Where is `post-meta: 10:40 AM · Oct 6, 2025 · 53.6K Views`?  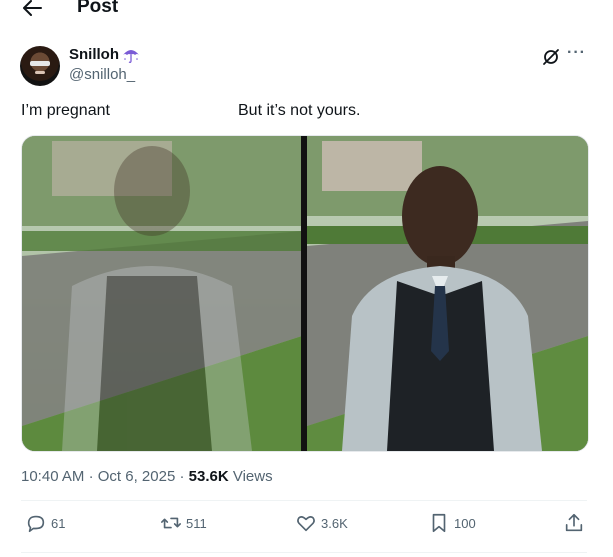
post-meta: 10:40 AM · Oct 6, 2025 · 53.6K Views is located at coordinates (147, 476).